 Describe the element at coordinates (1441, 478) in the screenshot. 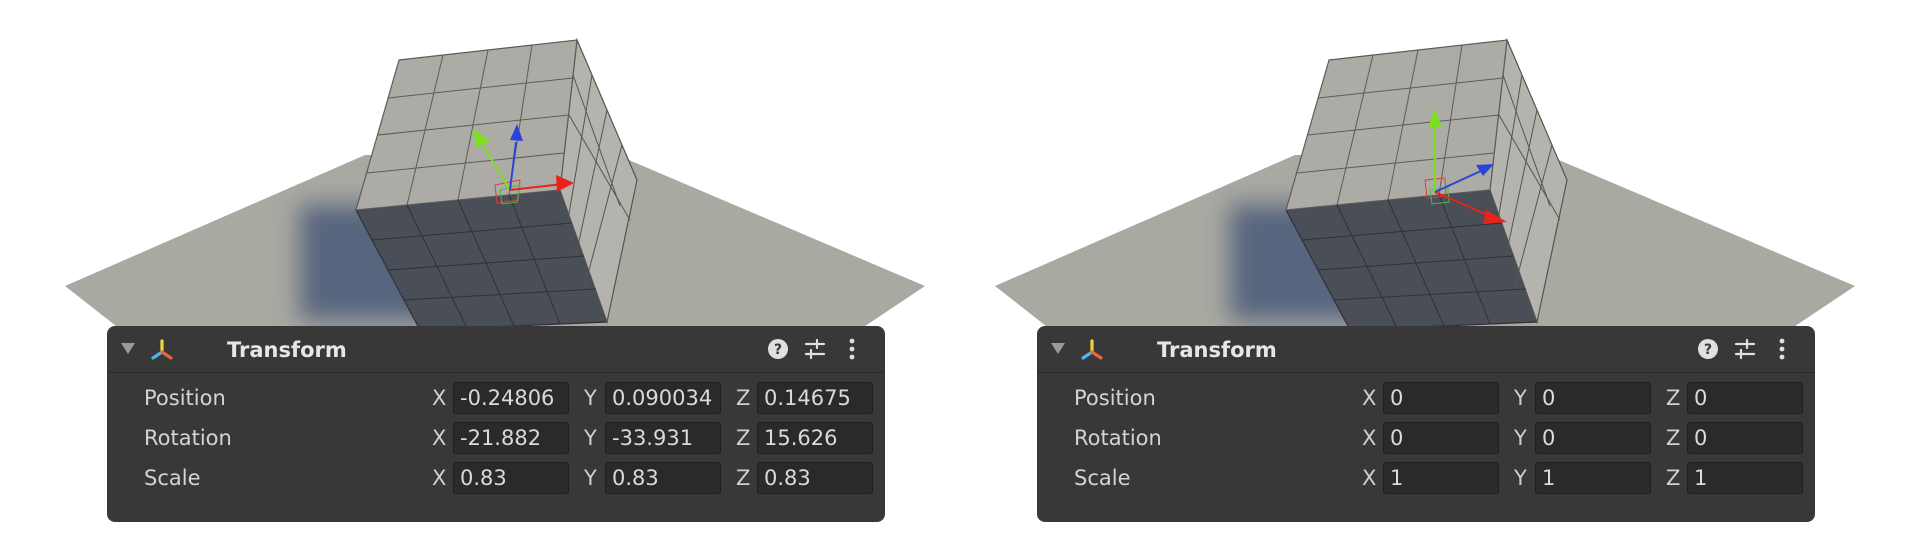

I see `scale-x-field: 1` at that location.